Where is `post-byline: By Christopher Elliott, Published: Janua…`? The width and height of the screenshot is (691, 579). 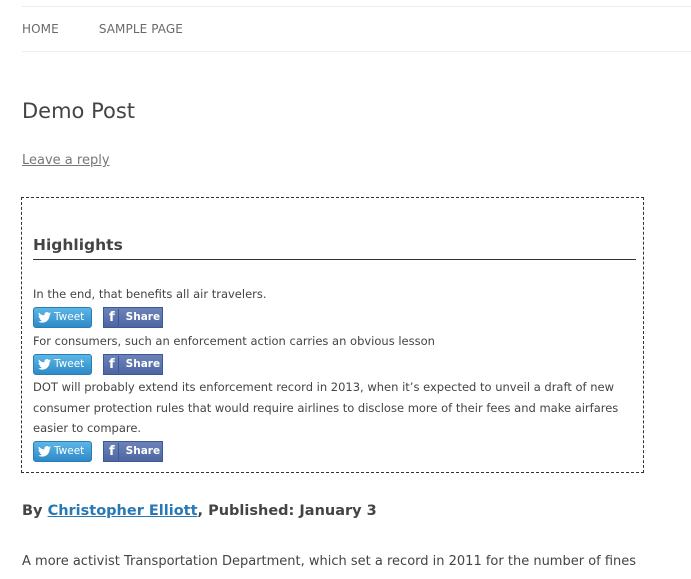
post-byline: By Christopher Elliott, Published: Janua… is located at coordinates (199, 511).